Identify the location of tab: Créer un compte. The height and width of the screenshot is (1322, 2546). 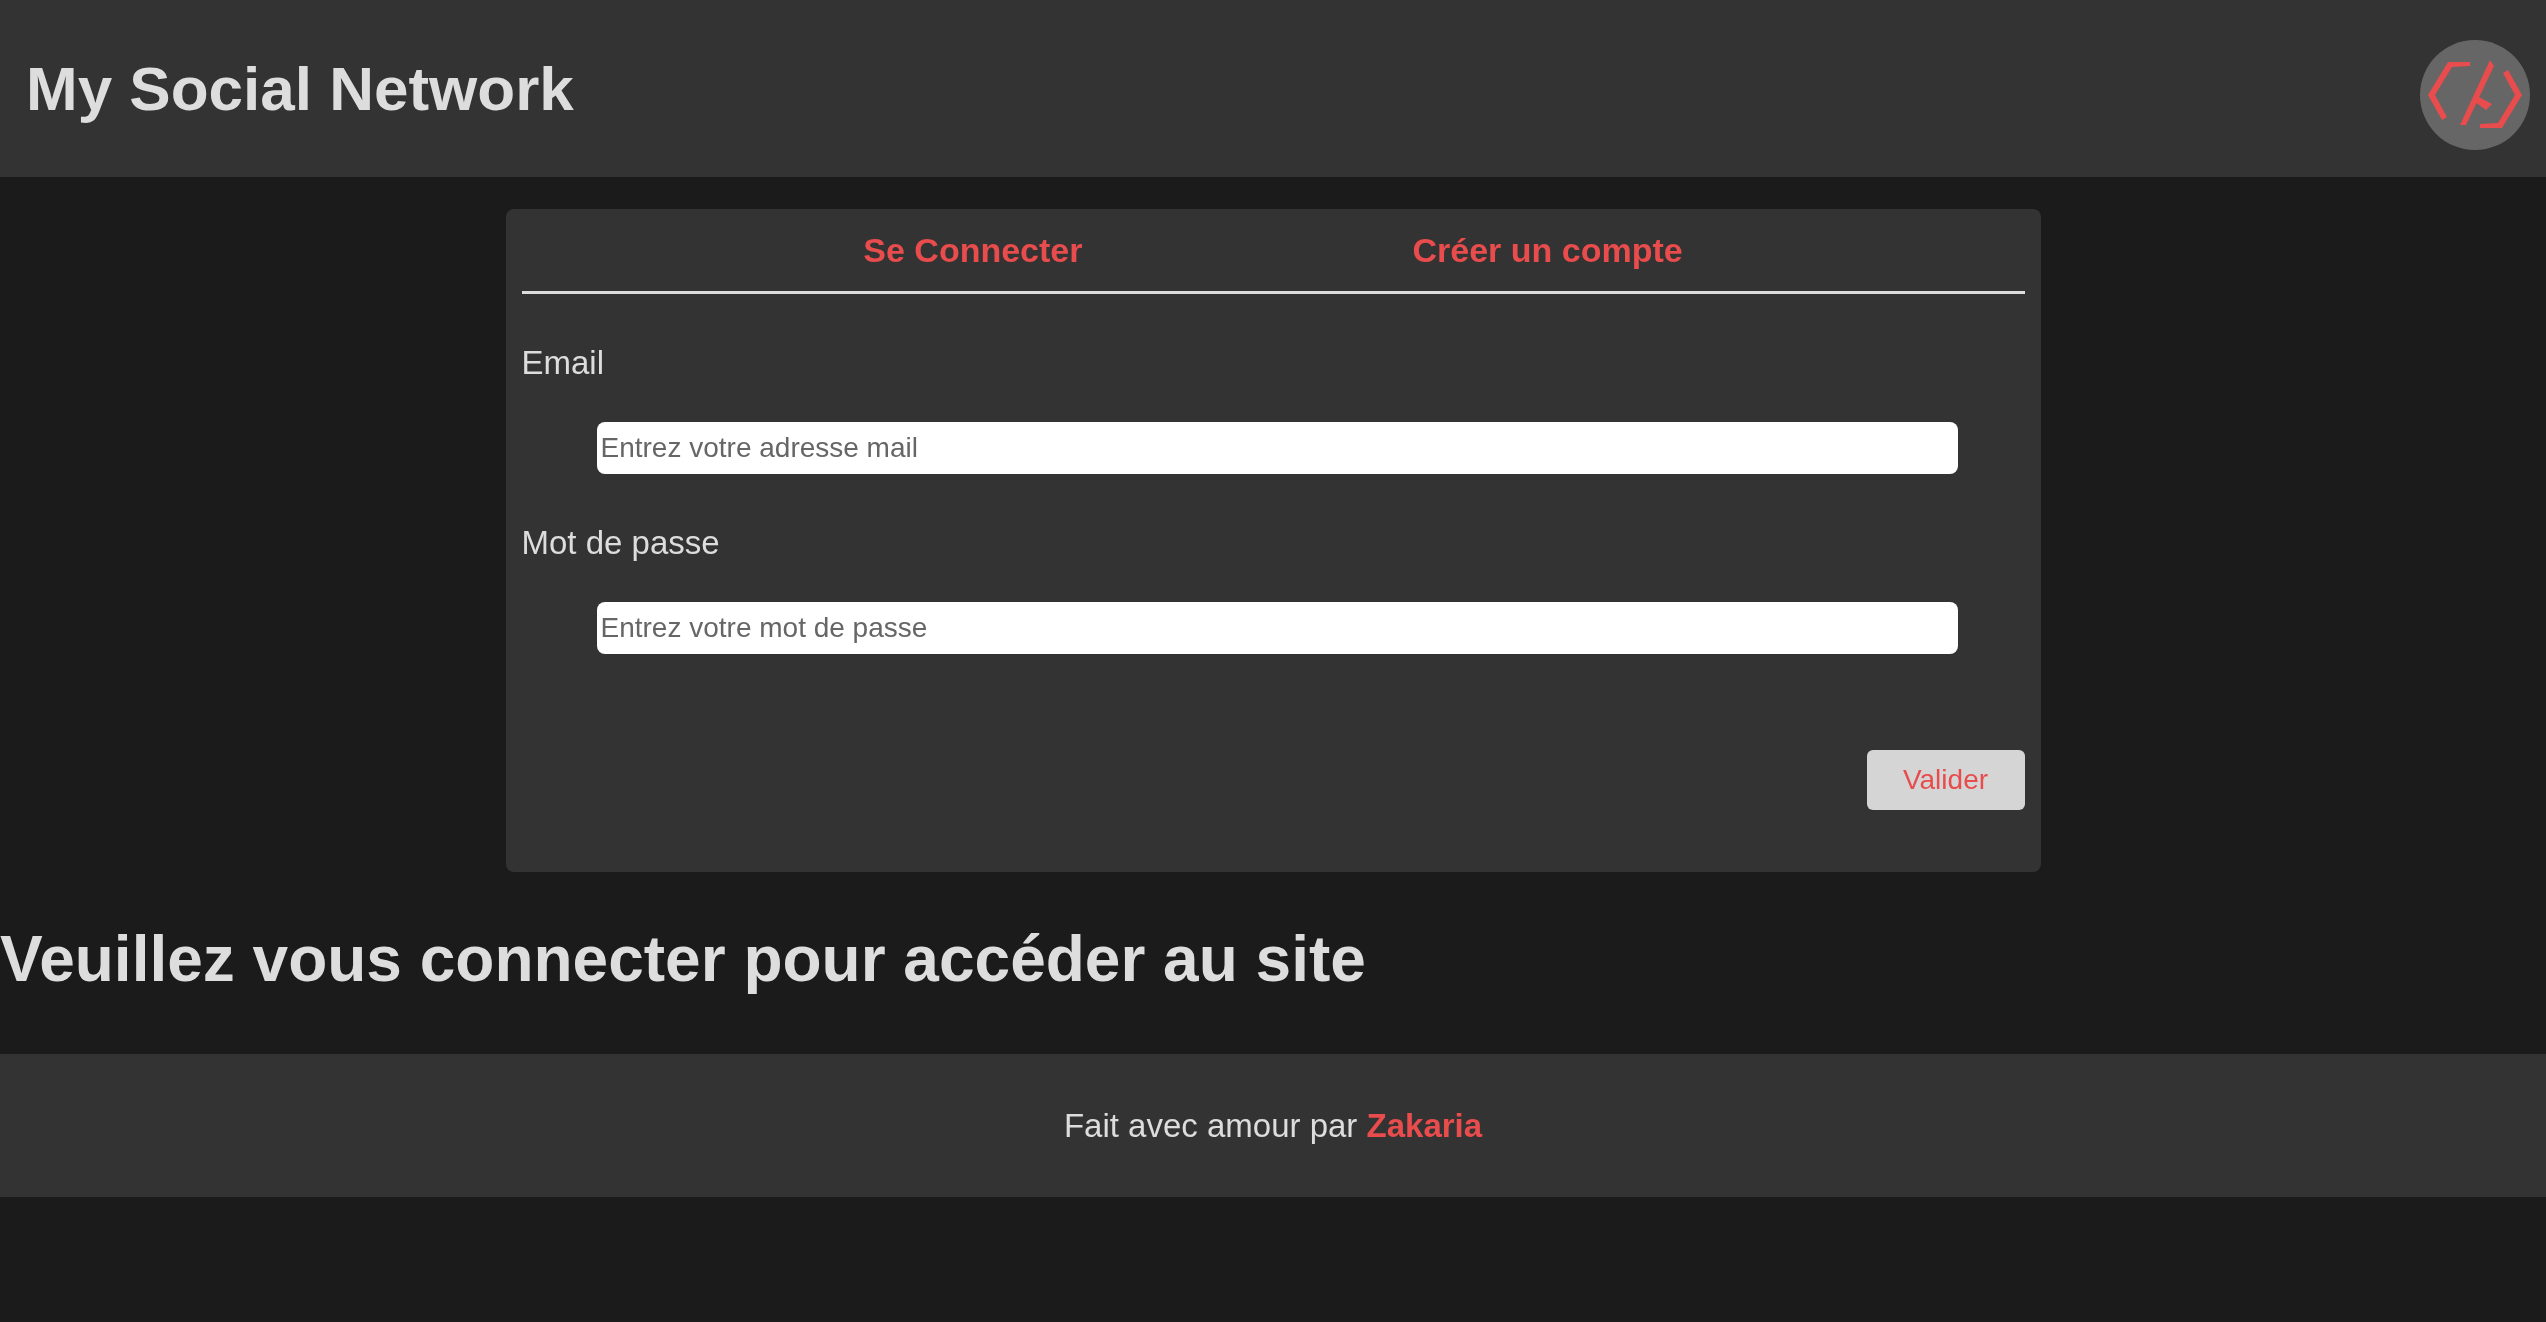
(1547, 250).